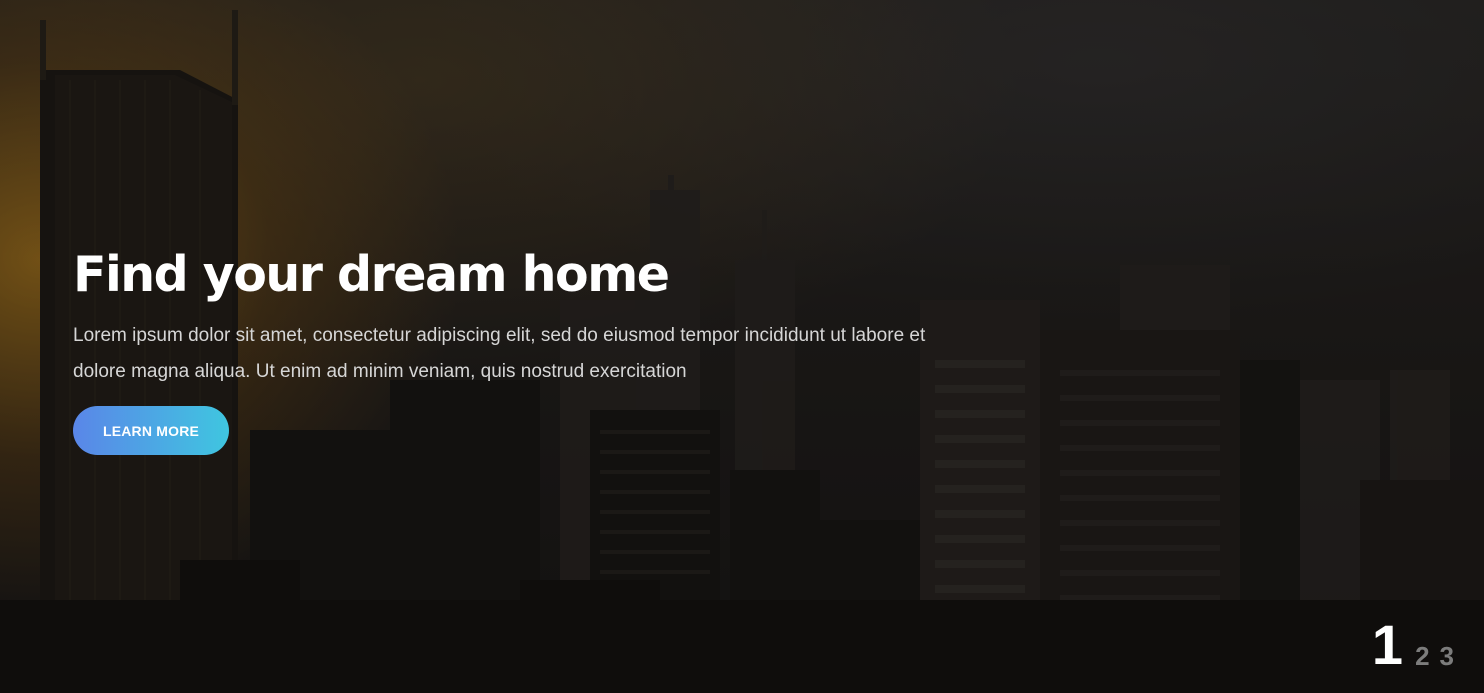 Image resolution: width=1484 pixels, height=693 pixels. Describe the element at coordinates (1447, 656) in the screenshot. I see `pagination-page-3: 3` at that location.